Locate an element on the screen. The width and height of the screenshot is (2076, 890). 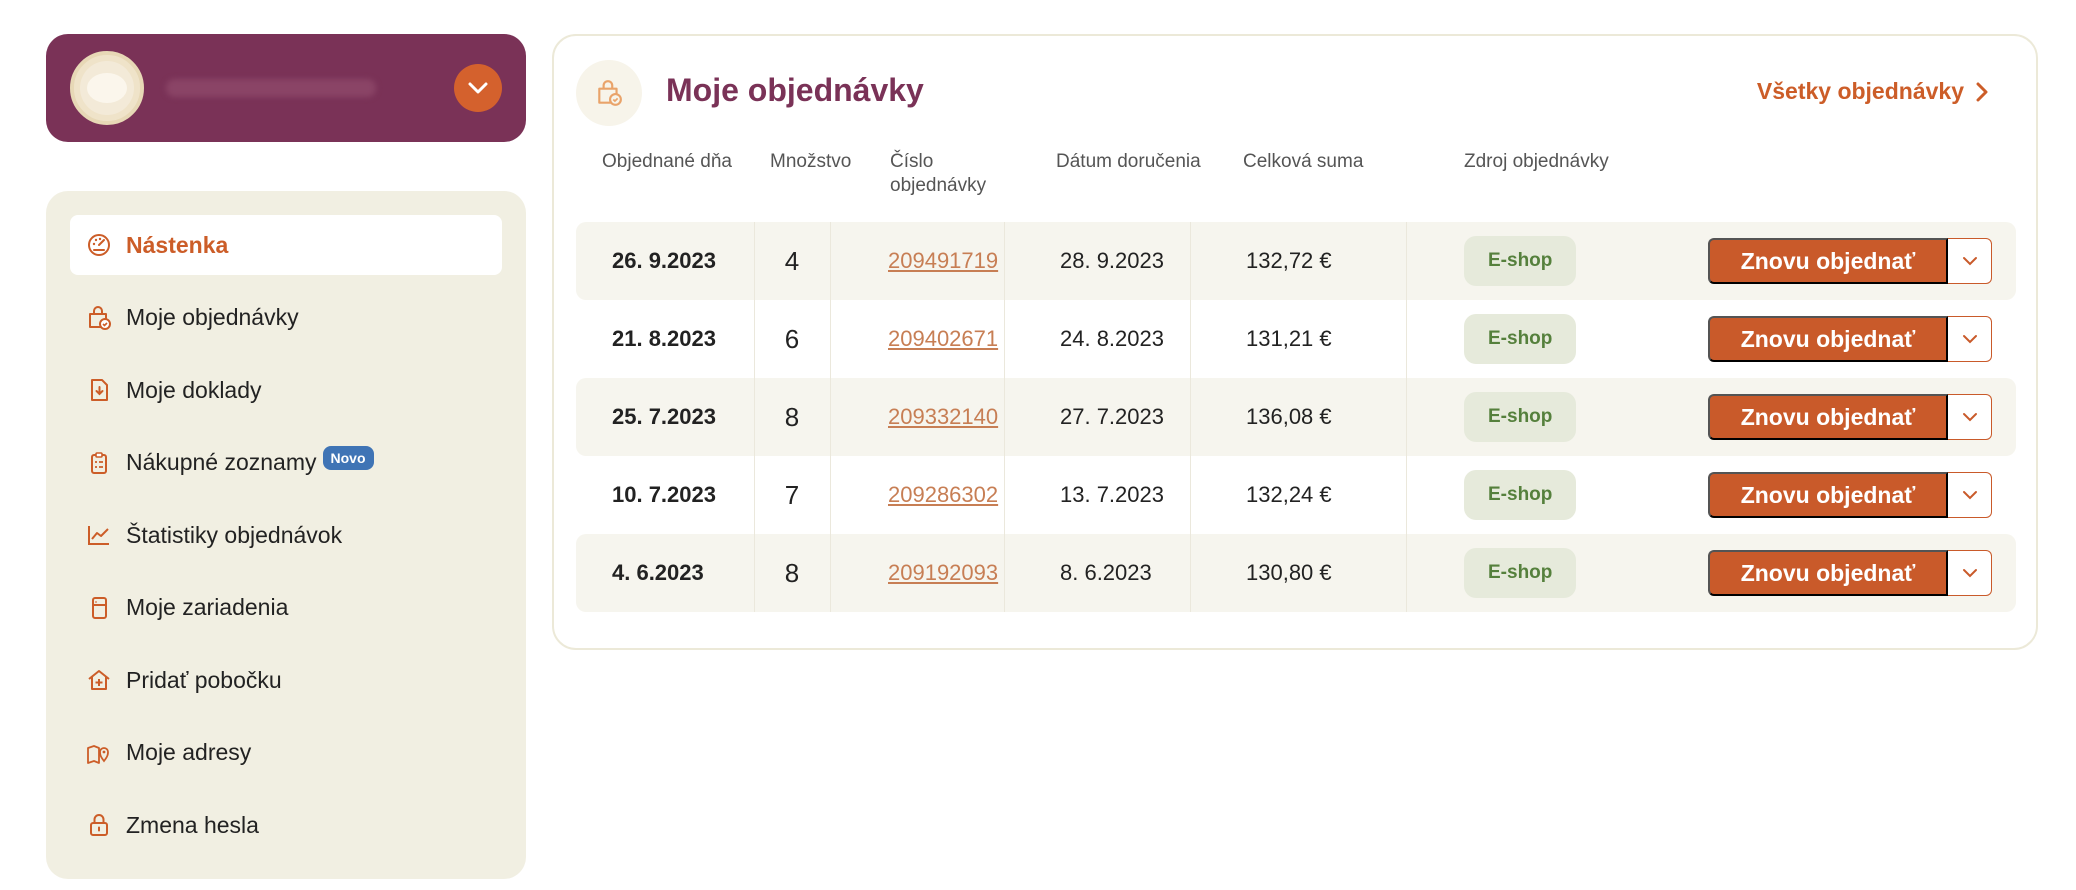
sidebar-item-my-devices: Moje zariadenia is located at coordinates (286, 608).